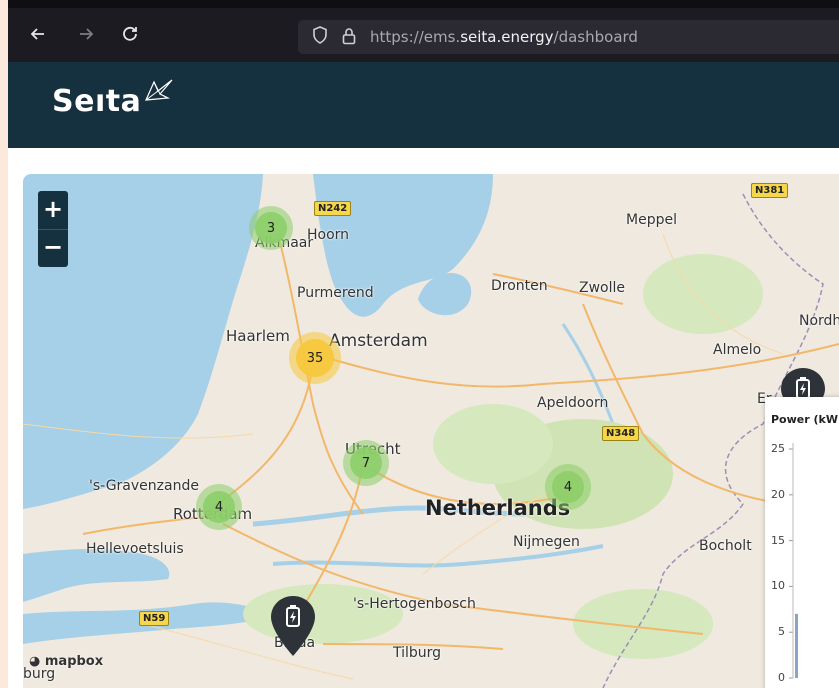 The image size is (839, 688). I want to click on mapbox-attribution-logo: ◕ mapbox, so click(66, 661).